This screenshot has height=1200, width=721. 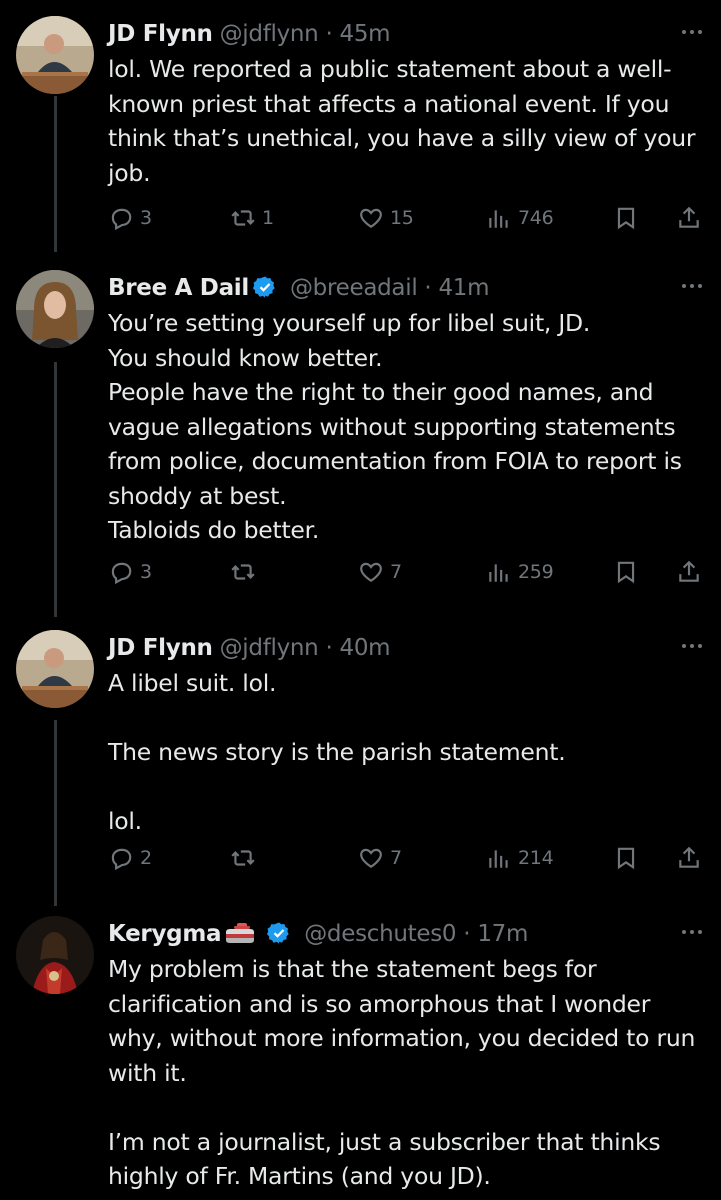 What do you see at coordinates (165, 934) in the screenshot?
I see `author-name: Kerygma` at bounding box center [165, 934].